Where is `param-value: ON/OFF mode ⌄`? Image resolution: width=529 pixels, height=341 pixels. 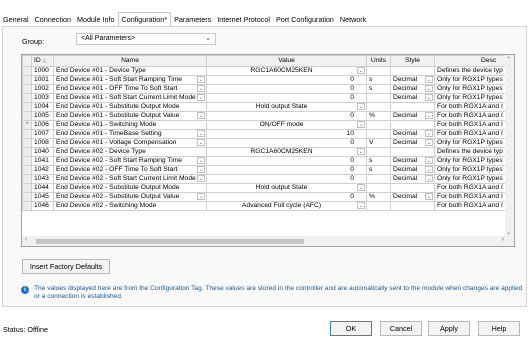
param-value: ON/OFF mode ⌄ is located at coordinates (286, 125).